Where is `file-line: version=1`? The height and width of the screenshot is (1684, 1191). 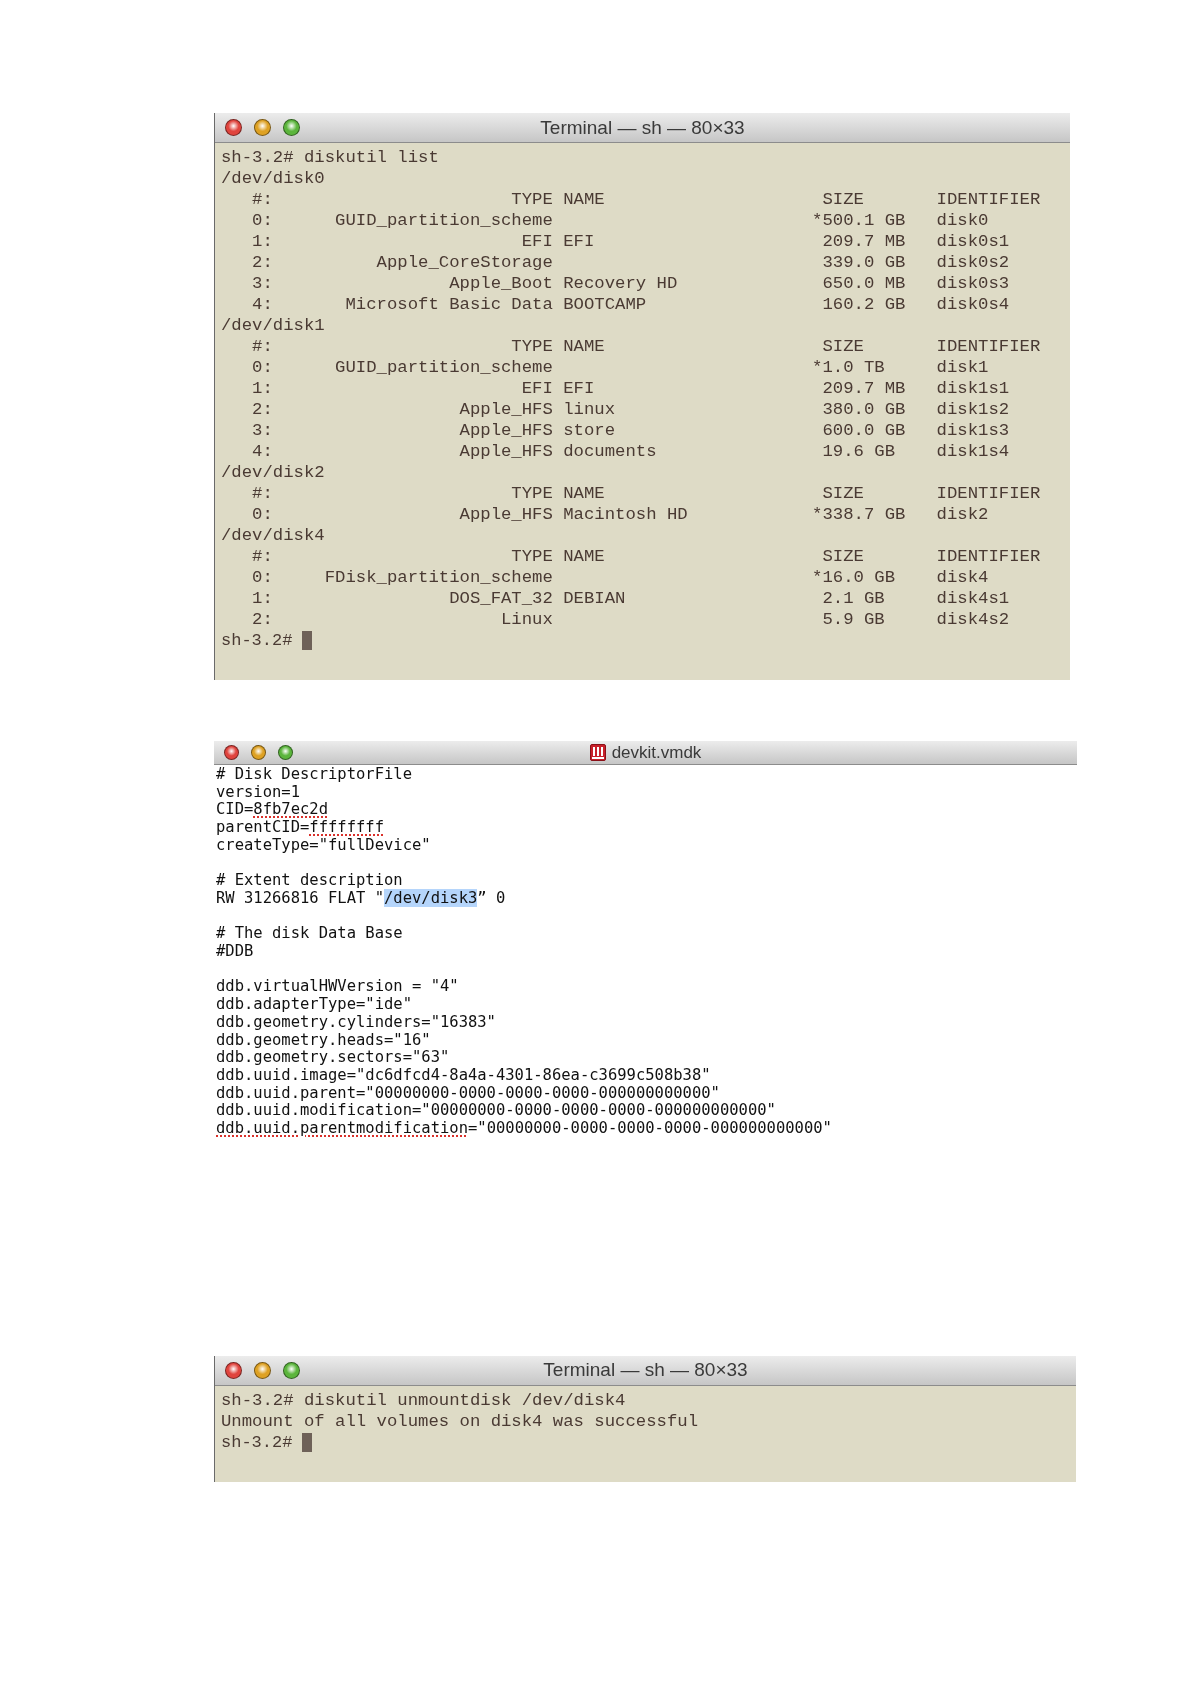
file-line: version=1 is located at coordinates (258, 792).